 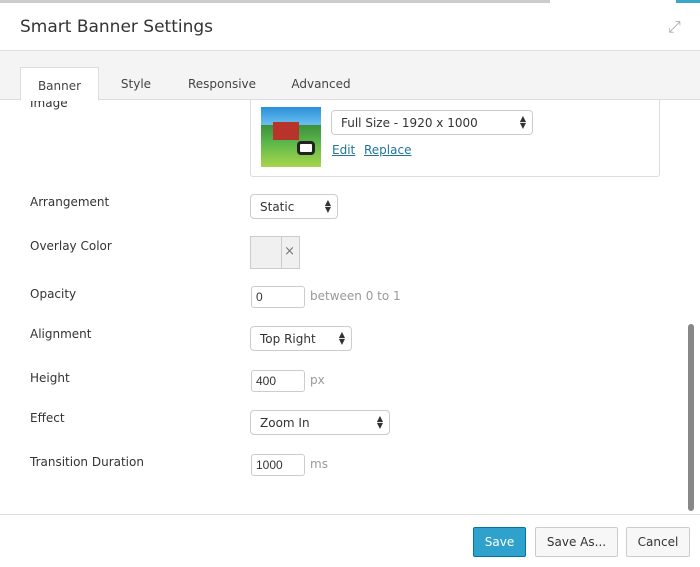 I want to click on tab-responsive: Responsive, so click(x=222, y=84).